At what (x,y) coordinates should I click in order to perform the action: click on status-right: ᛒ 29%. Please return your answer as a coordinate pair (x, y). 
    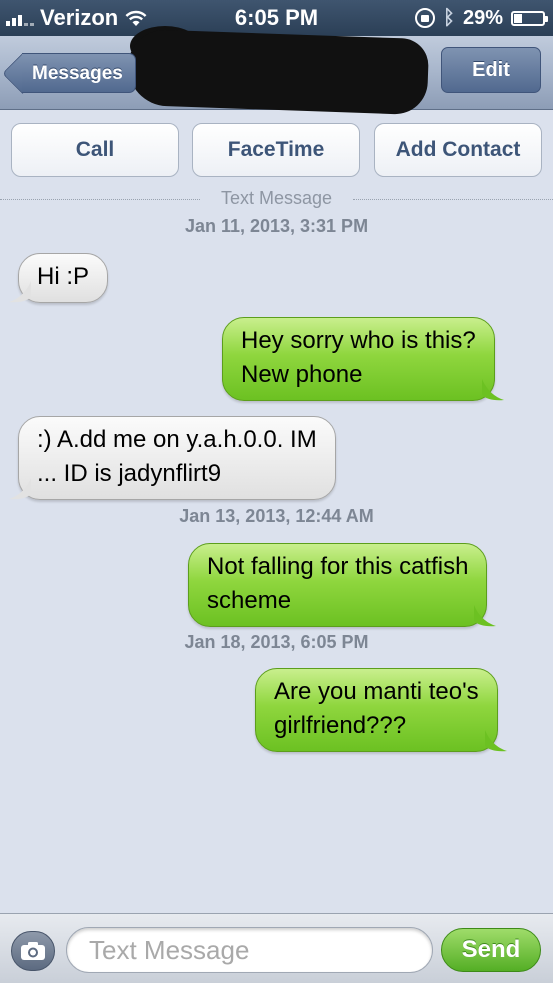
    Looking at the image, I should click on (481, 18).